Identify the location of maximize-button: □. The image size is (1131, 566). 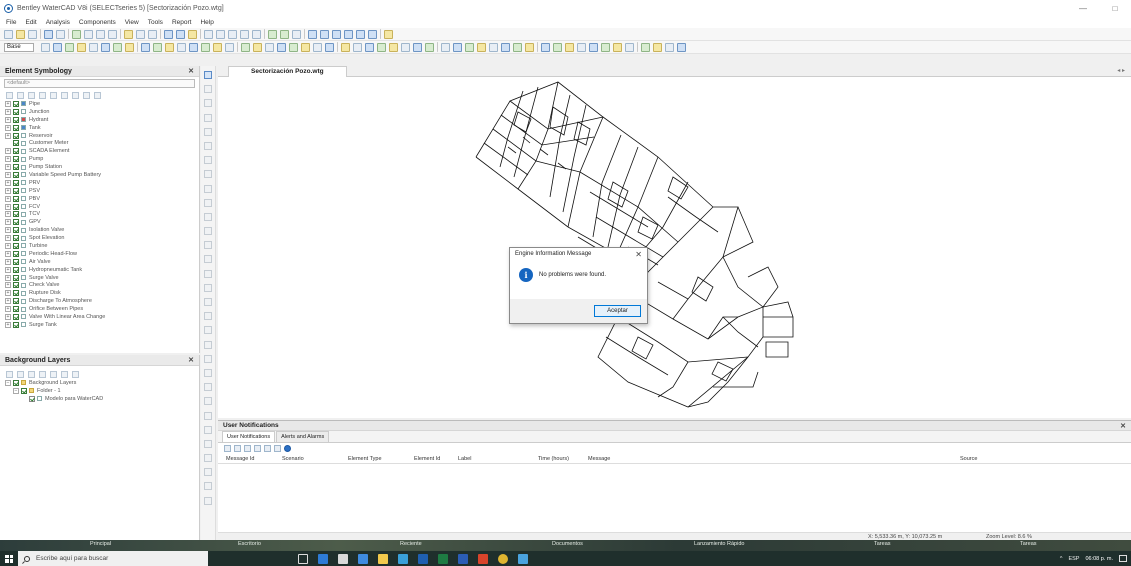
(1115, 8).